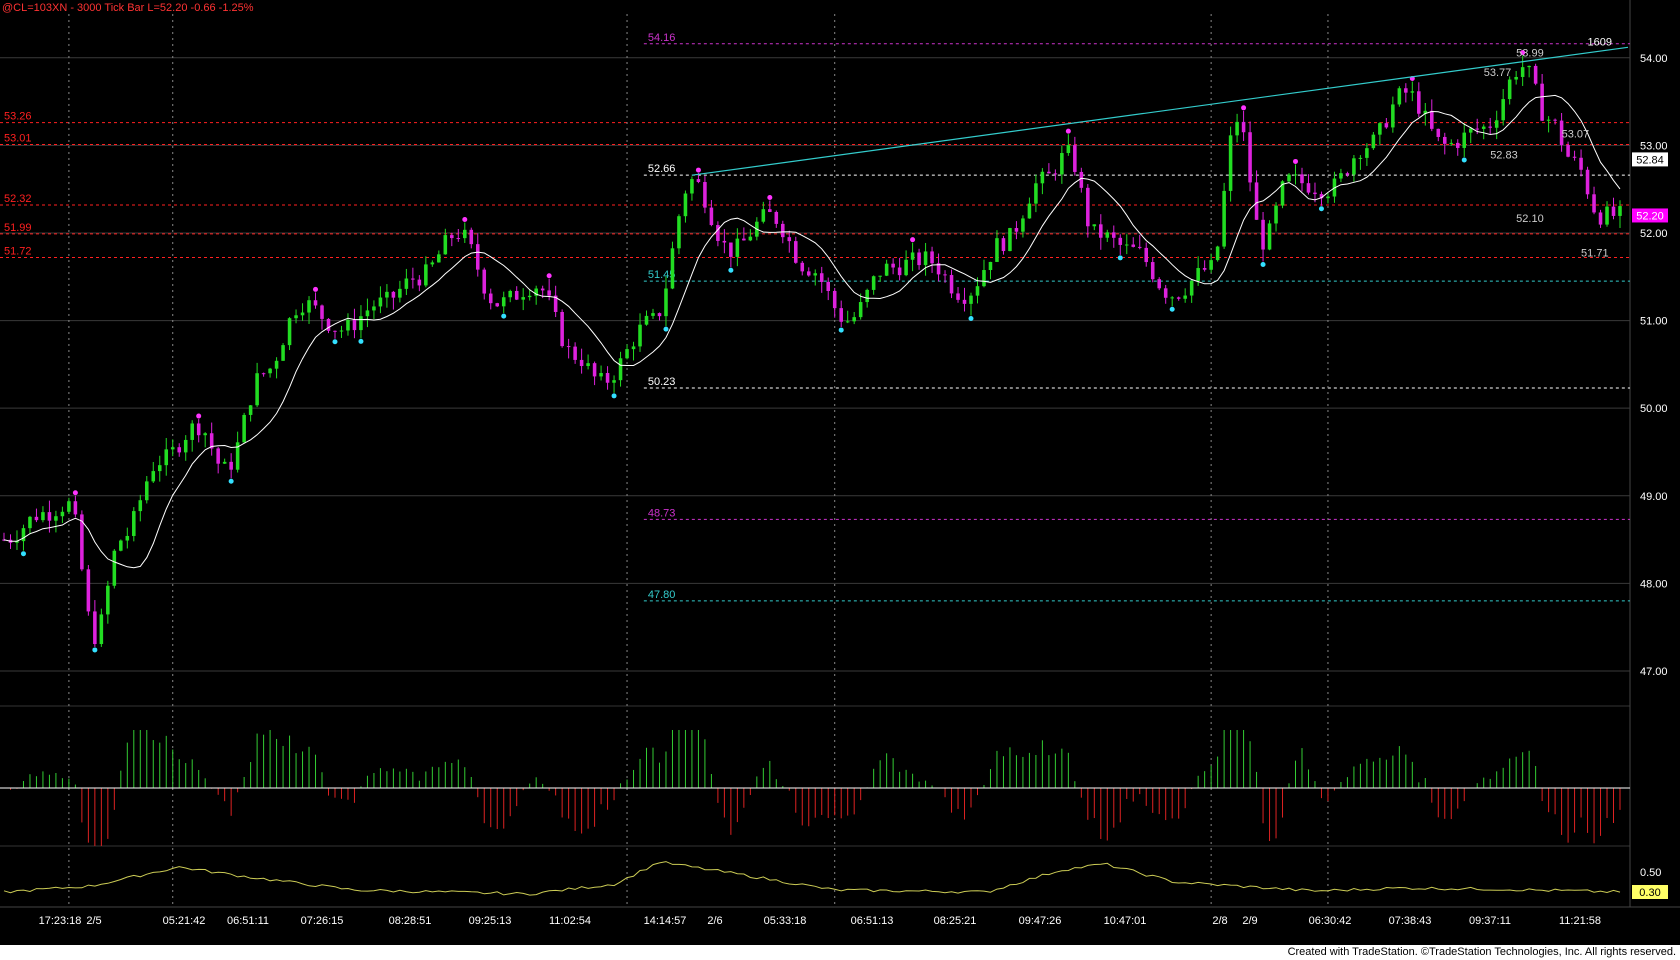  Describe the element at coordinates (1576, 134) in the screenshot. I see `annotation-label: 53.07` at that location.